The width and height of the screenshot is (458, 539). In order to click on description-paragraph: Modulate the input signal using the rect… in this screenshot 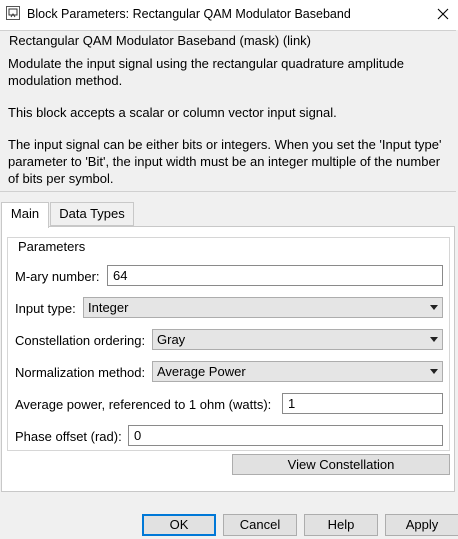, I will do `click(206, 72)`.